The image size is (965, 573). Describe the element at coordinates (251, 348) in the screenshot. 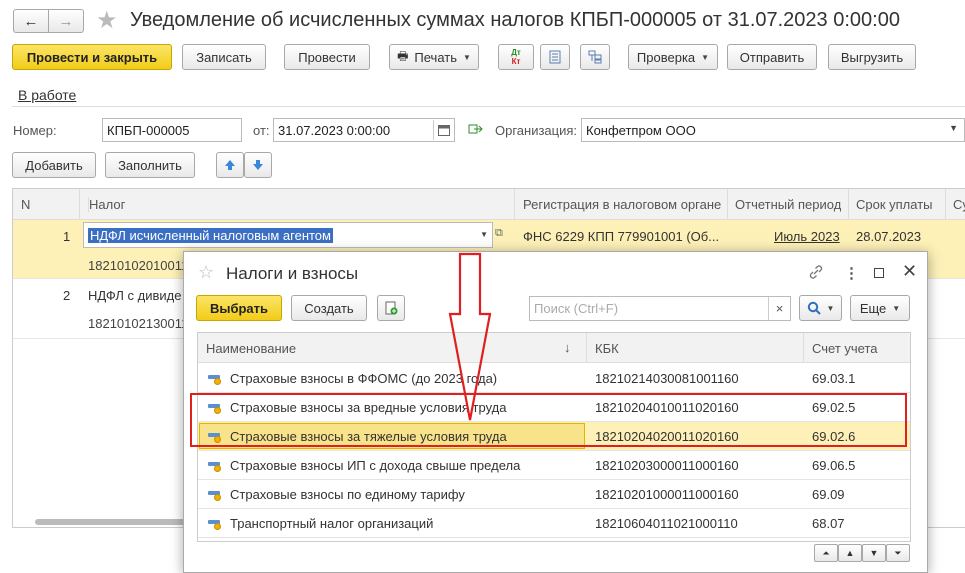

I see `col-header-name: Наименование` at that location.